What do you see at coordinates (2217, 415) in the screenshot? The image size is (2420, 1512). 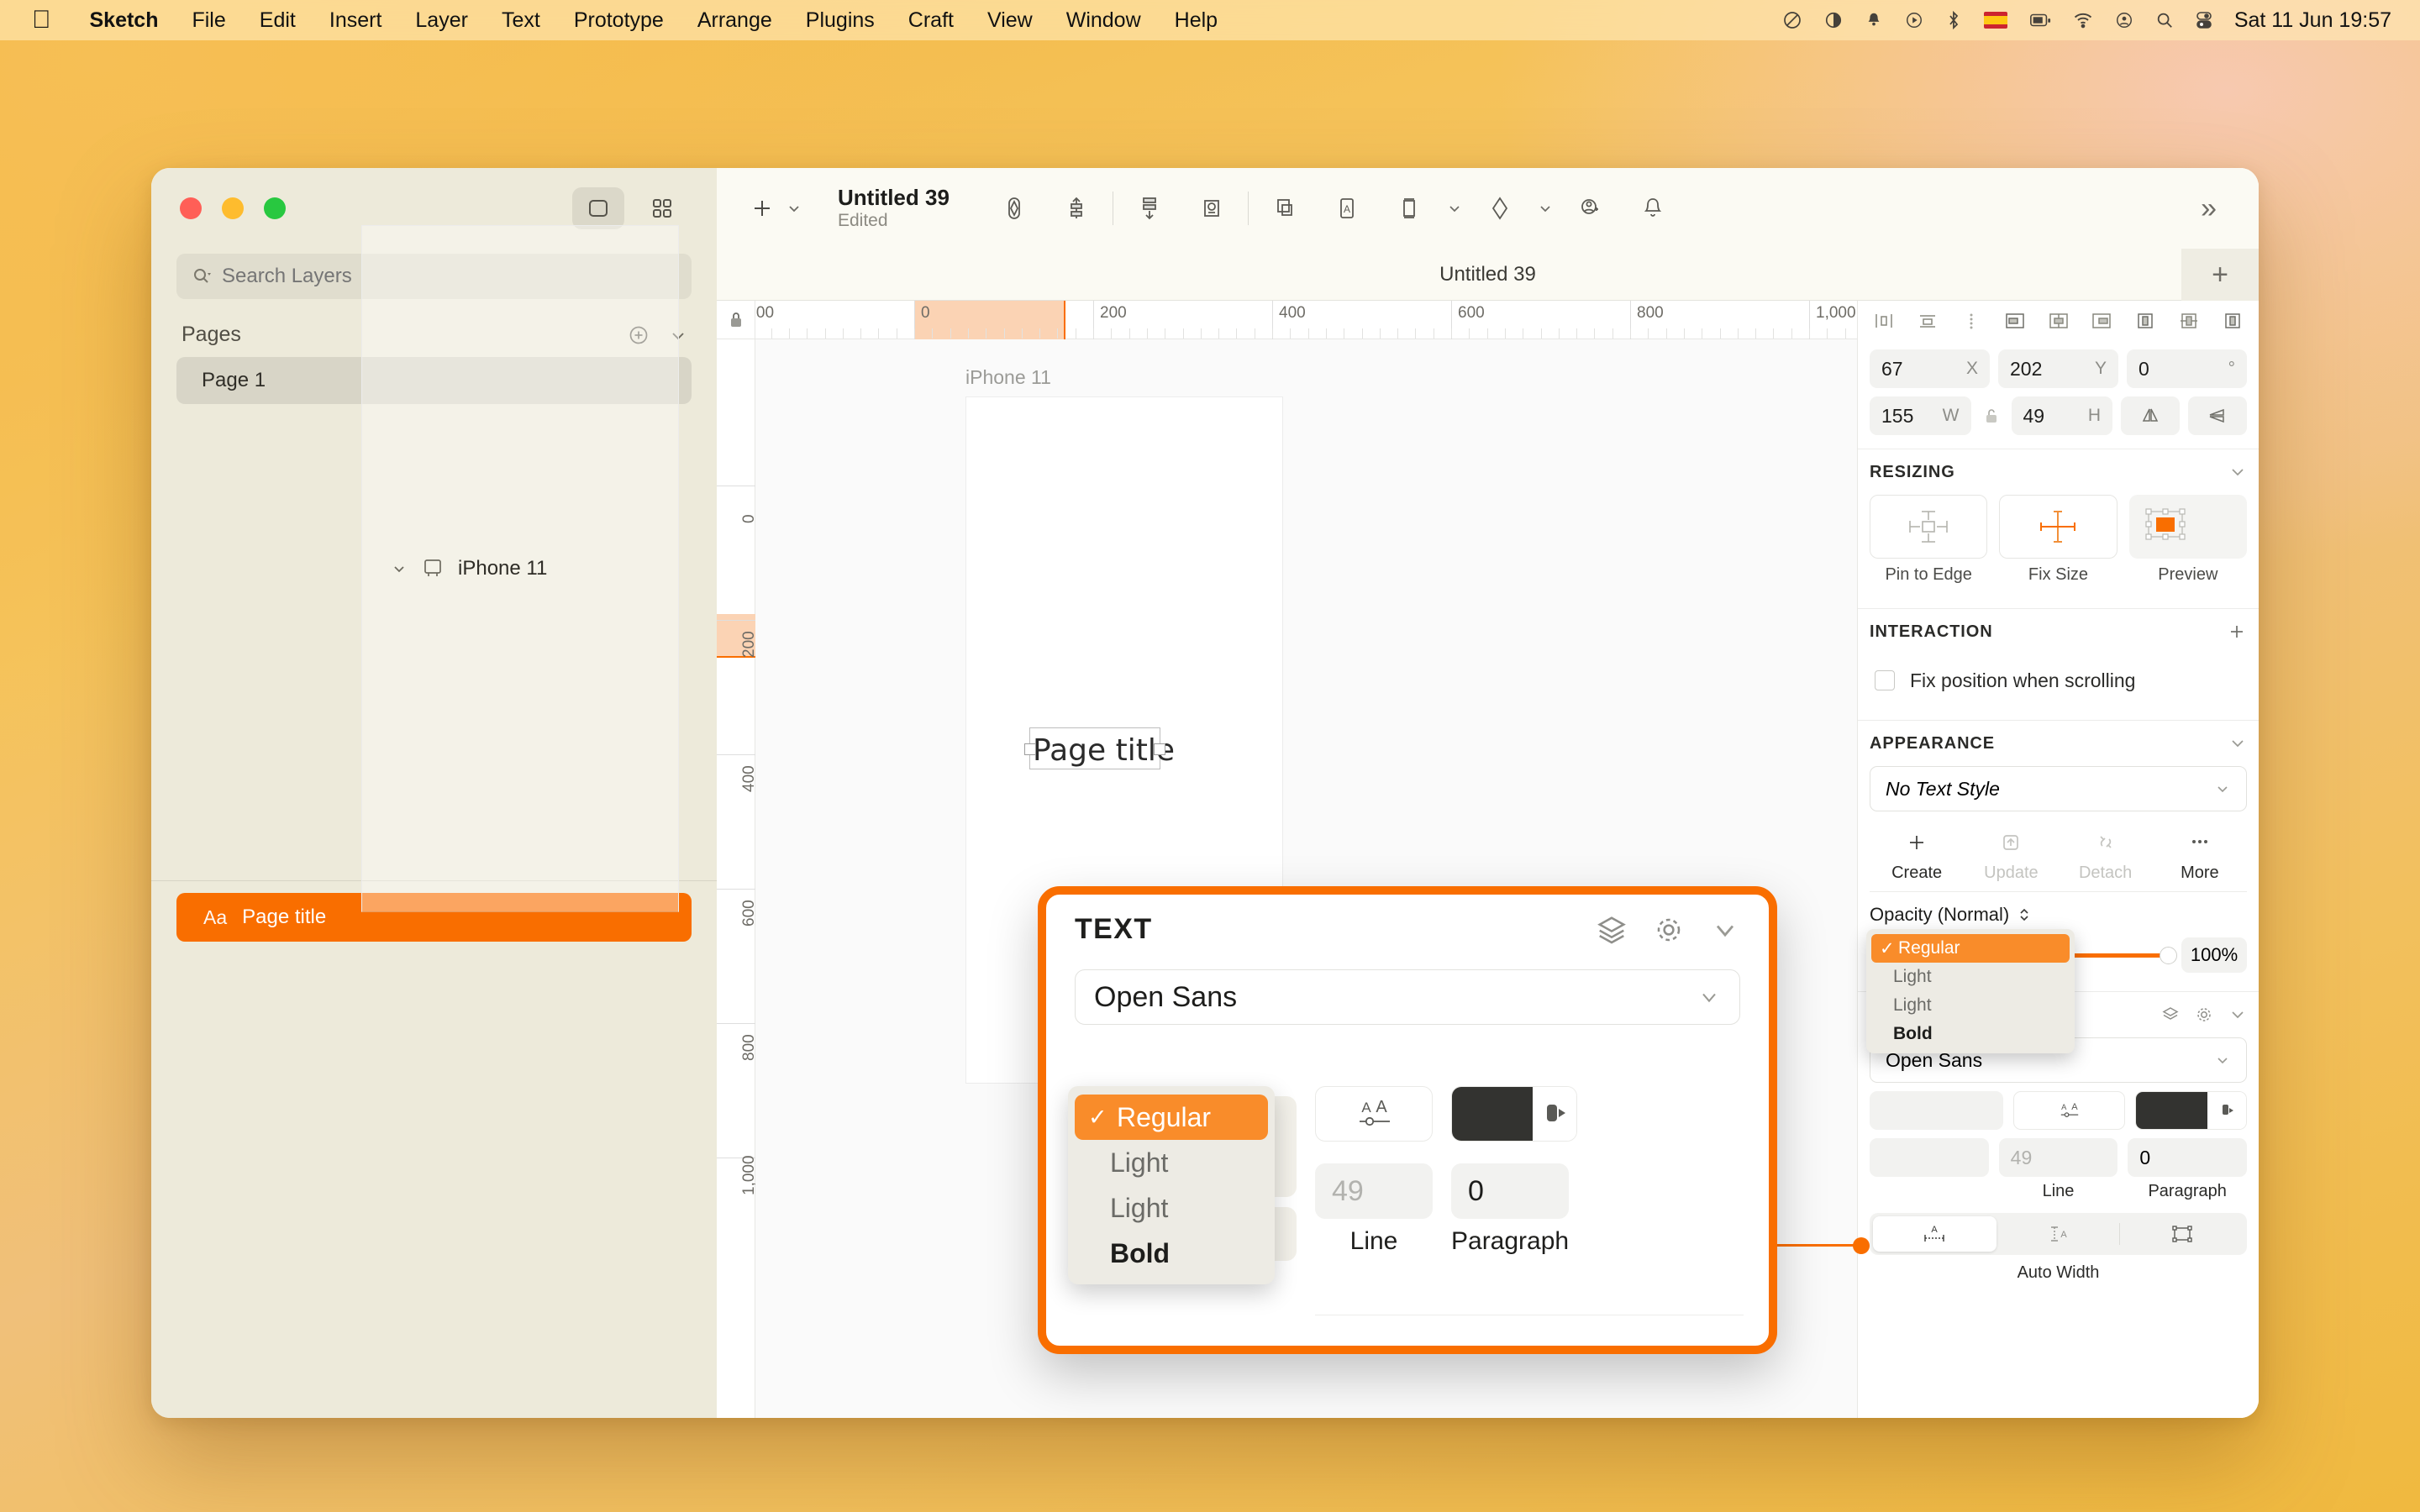 I see `flip-vertical-icon` at bounding box center [2217, 415].